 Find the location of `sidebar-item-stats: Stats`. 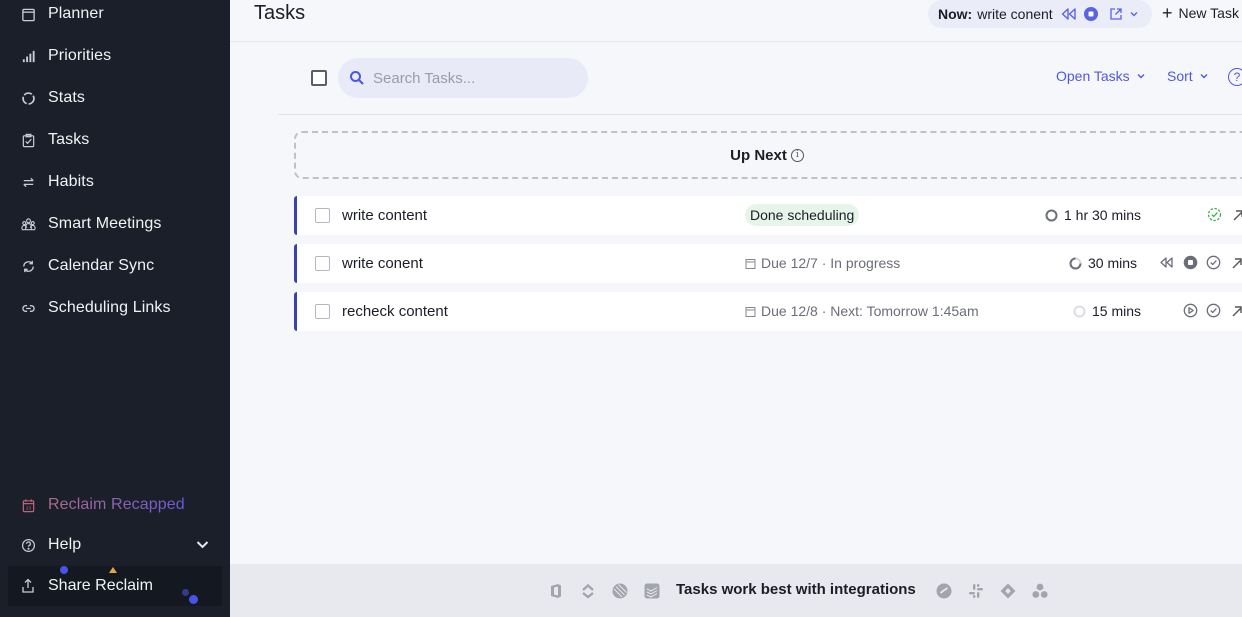

sidebar-item-stats: Stats is located at coordinates (115, 98).